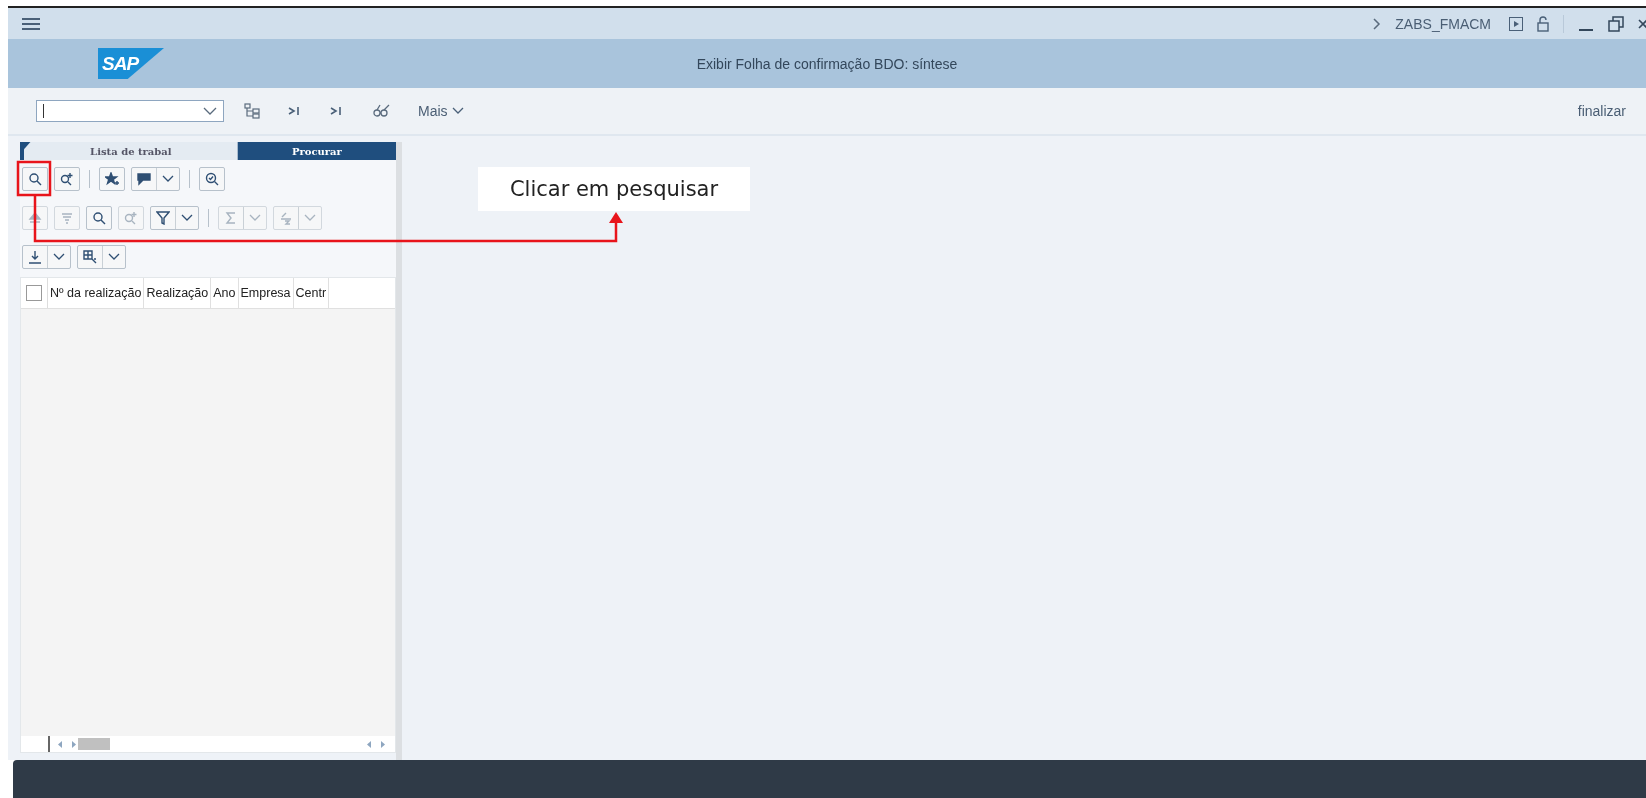  I want to click on window-title: Exibir Folha de confirmação BDO: síntese, so click(827, 63).